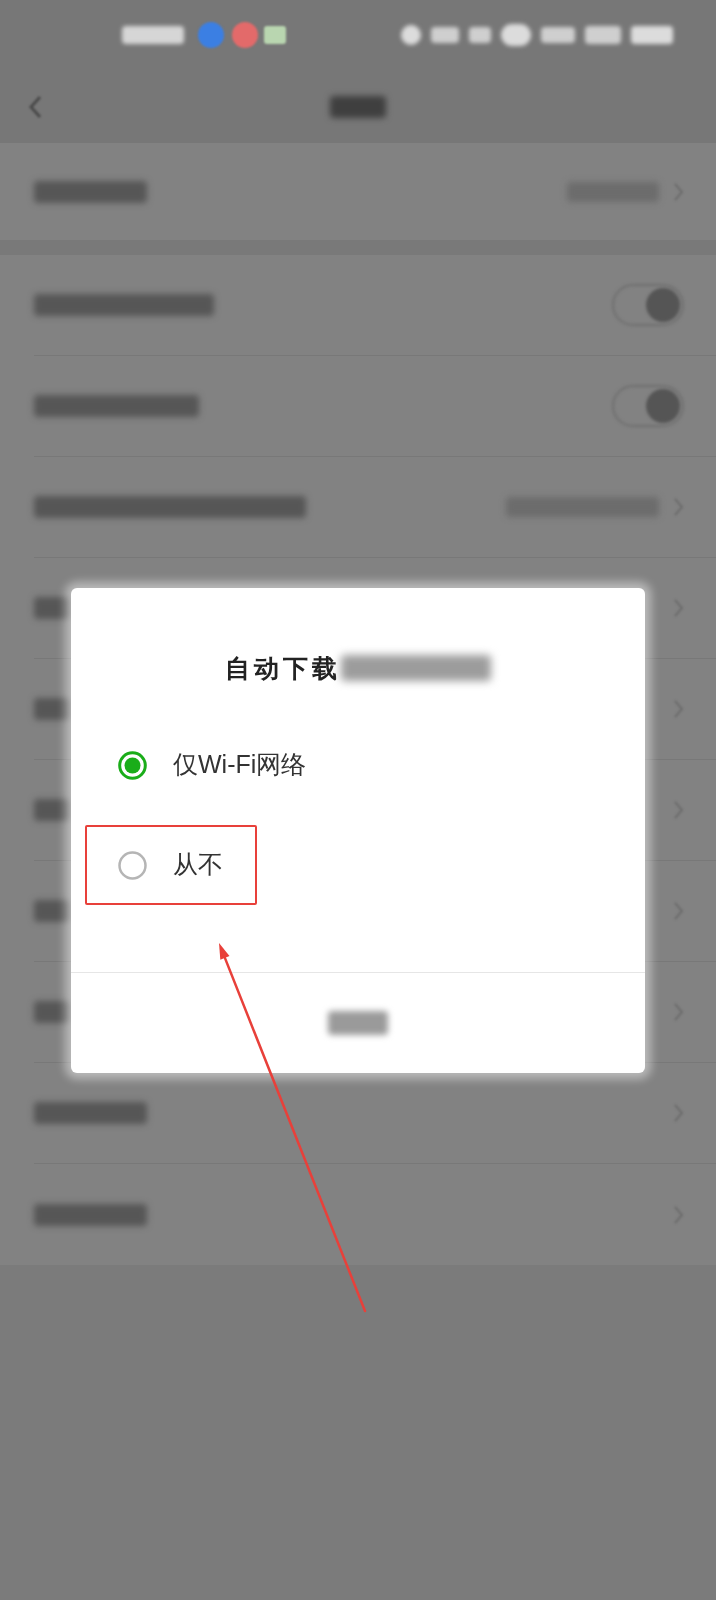  I want to click on image-icon, so click(275, 35).